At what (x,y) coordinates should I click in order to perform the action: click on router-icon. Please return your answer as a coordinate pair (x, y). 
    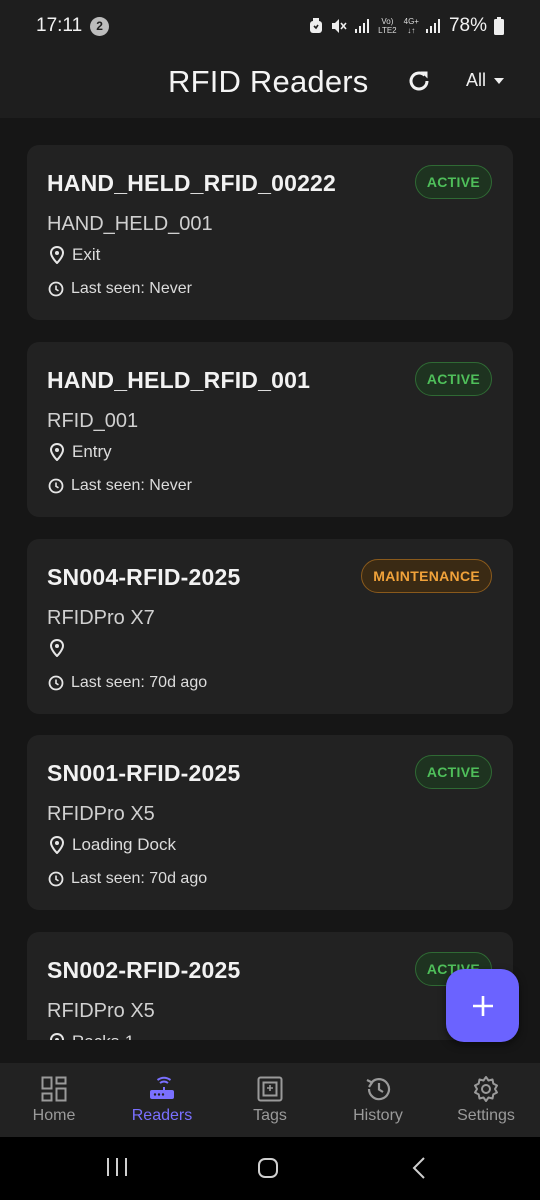
    Looking at the image, I should click on (162, 1087).